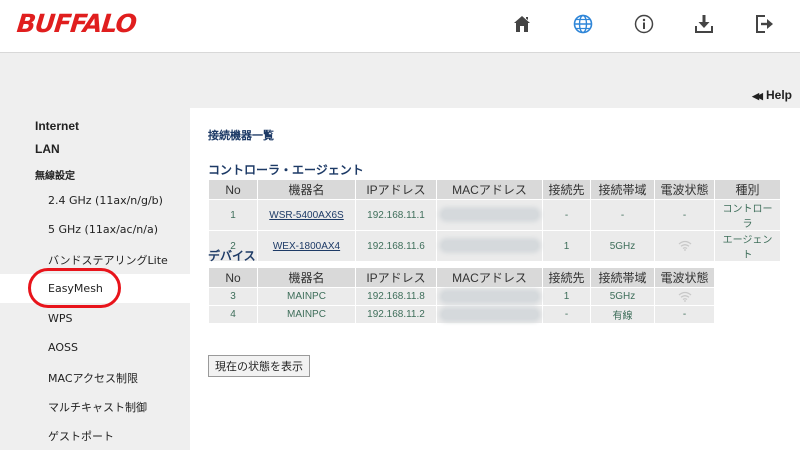 The width and height of the screenshot is (800, 450). I want to click on table-row: 4 MAINPC 192.168.11.2 - 有線 -, so click(461, 314).